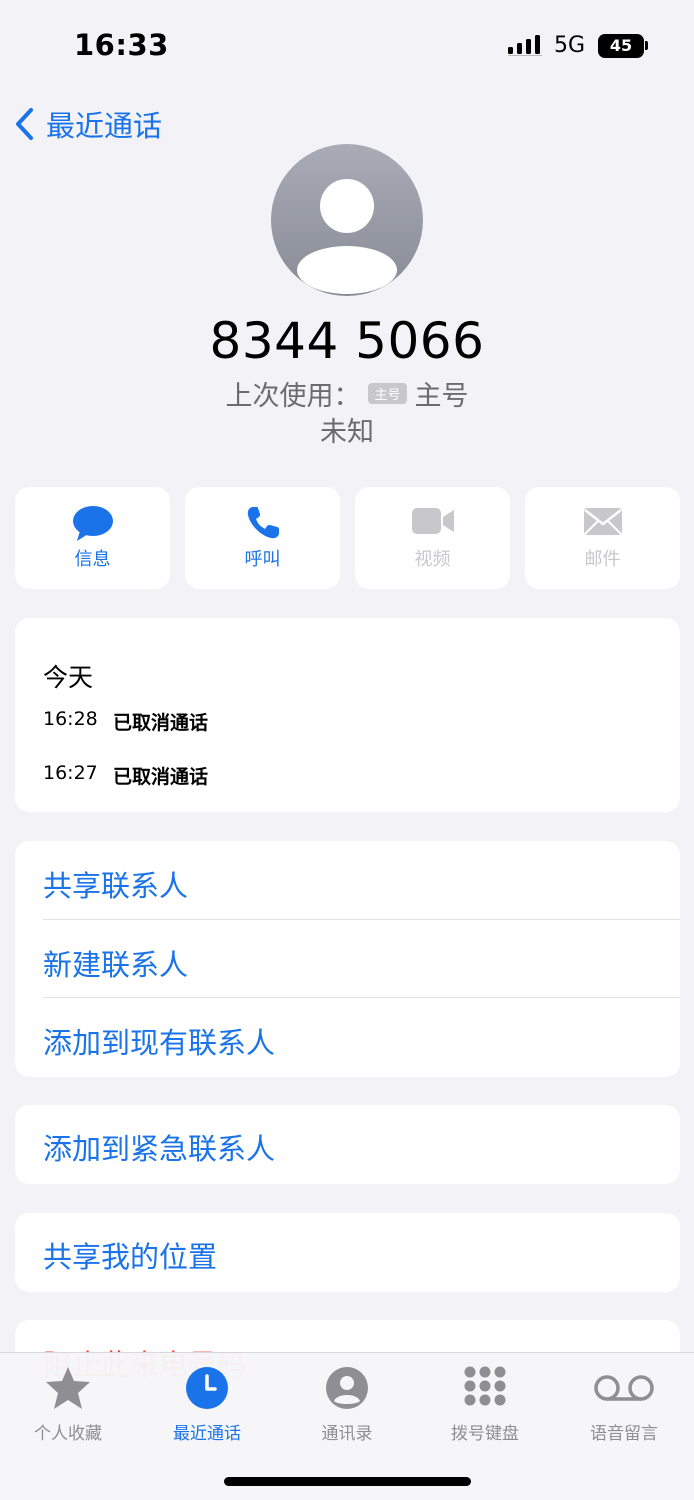  What do you see at coordinates (347, 715) in the screenshot?
I see `call-history-card: 今天 16:28 已取消通话 16:27 已取消通话` at bounding box center [347, 715].